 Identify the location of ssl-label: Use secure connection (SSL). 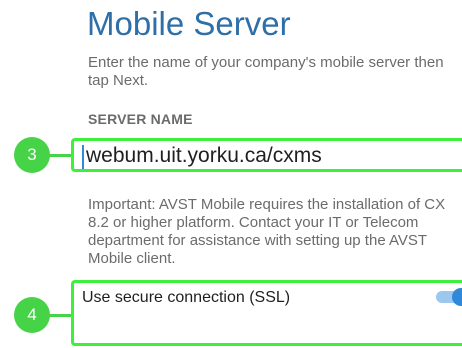
(186, 297).